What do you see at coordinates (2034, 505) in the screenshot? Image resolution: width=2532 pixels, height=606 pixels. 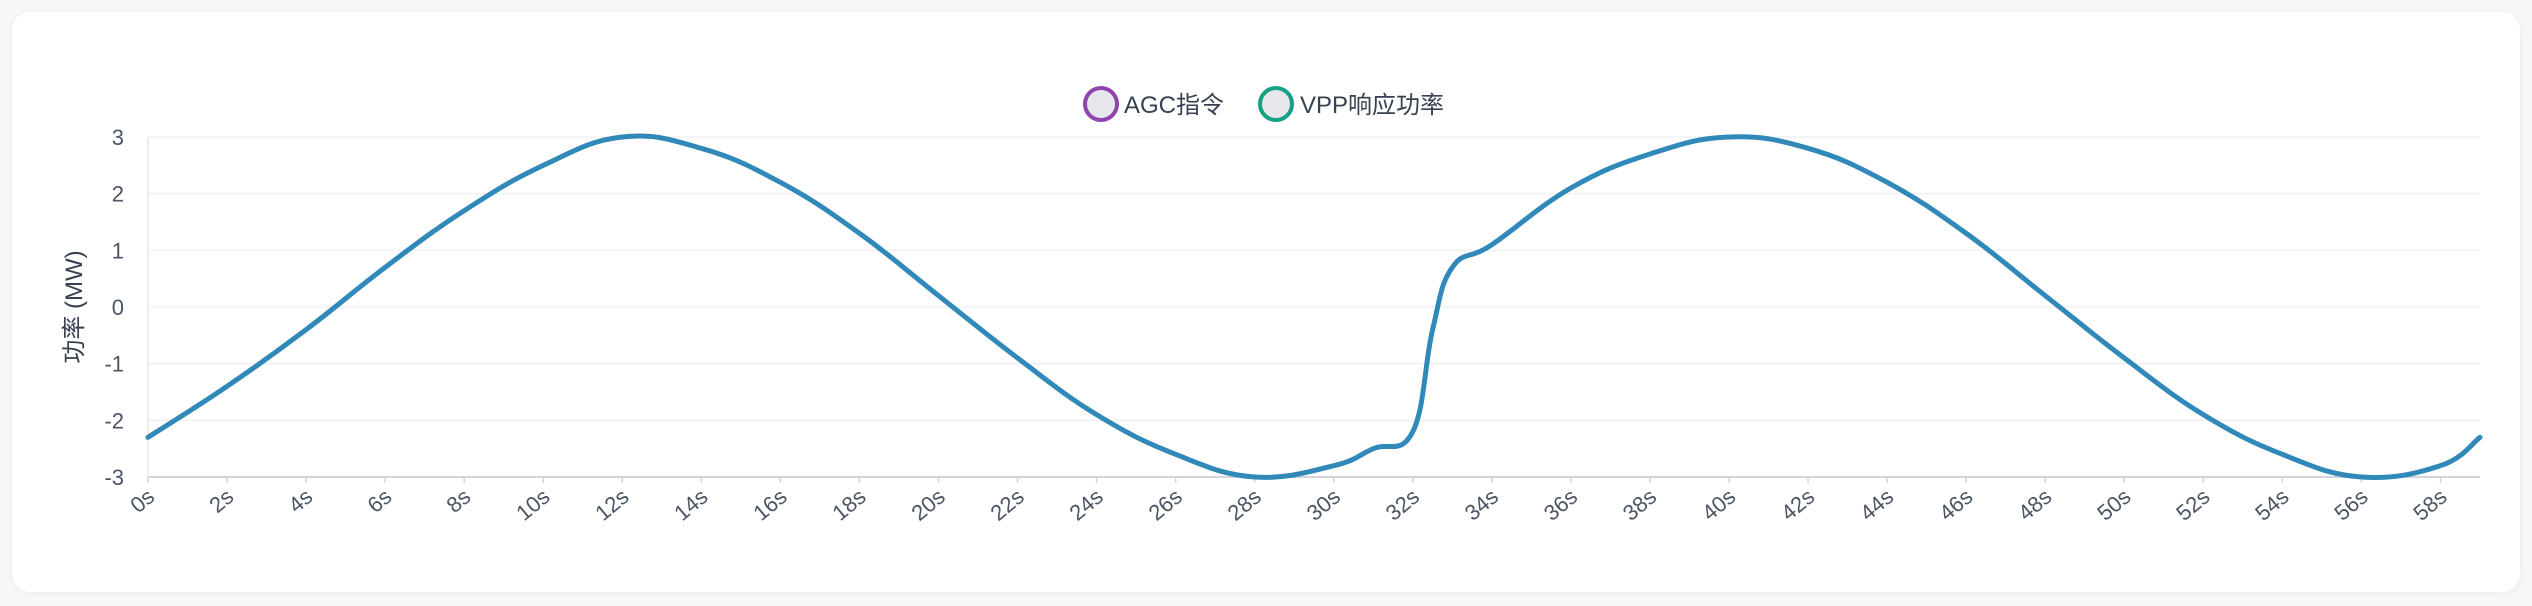 I see `x-tick-label: 48s` at bounding box center [2034, 505].